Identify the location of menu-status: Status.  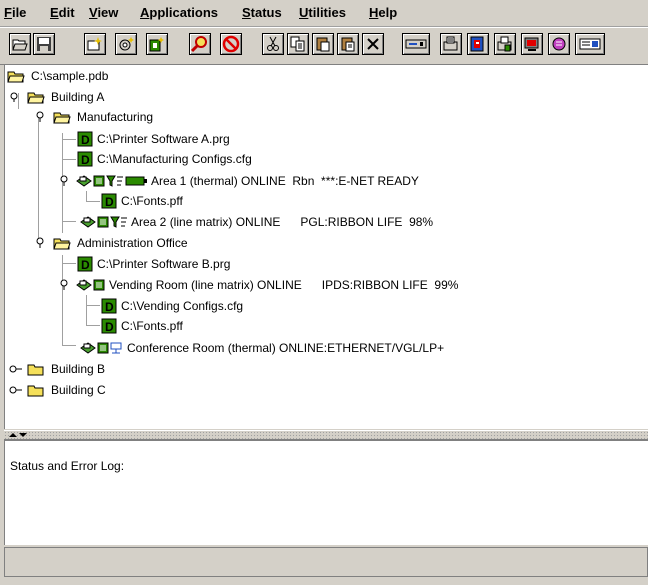
(262, 12).